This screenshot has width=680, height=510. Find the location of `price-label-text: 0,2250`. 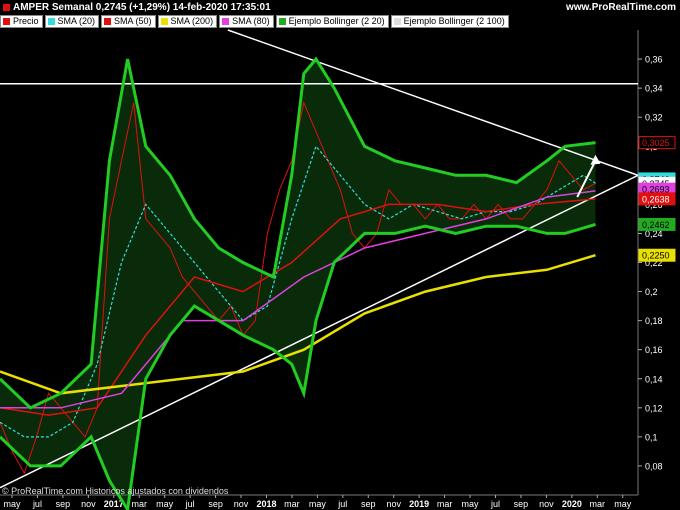

price-label-text: 0,2250 is located at coordinates (656, 256).